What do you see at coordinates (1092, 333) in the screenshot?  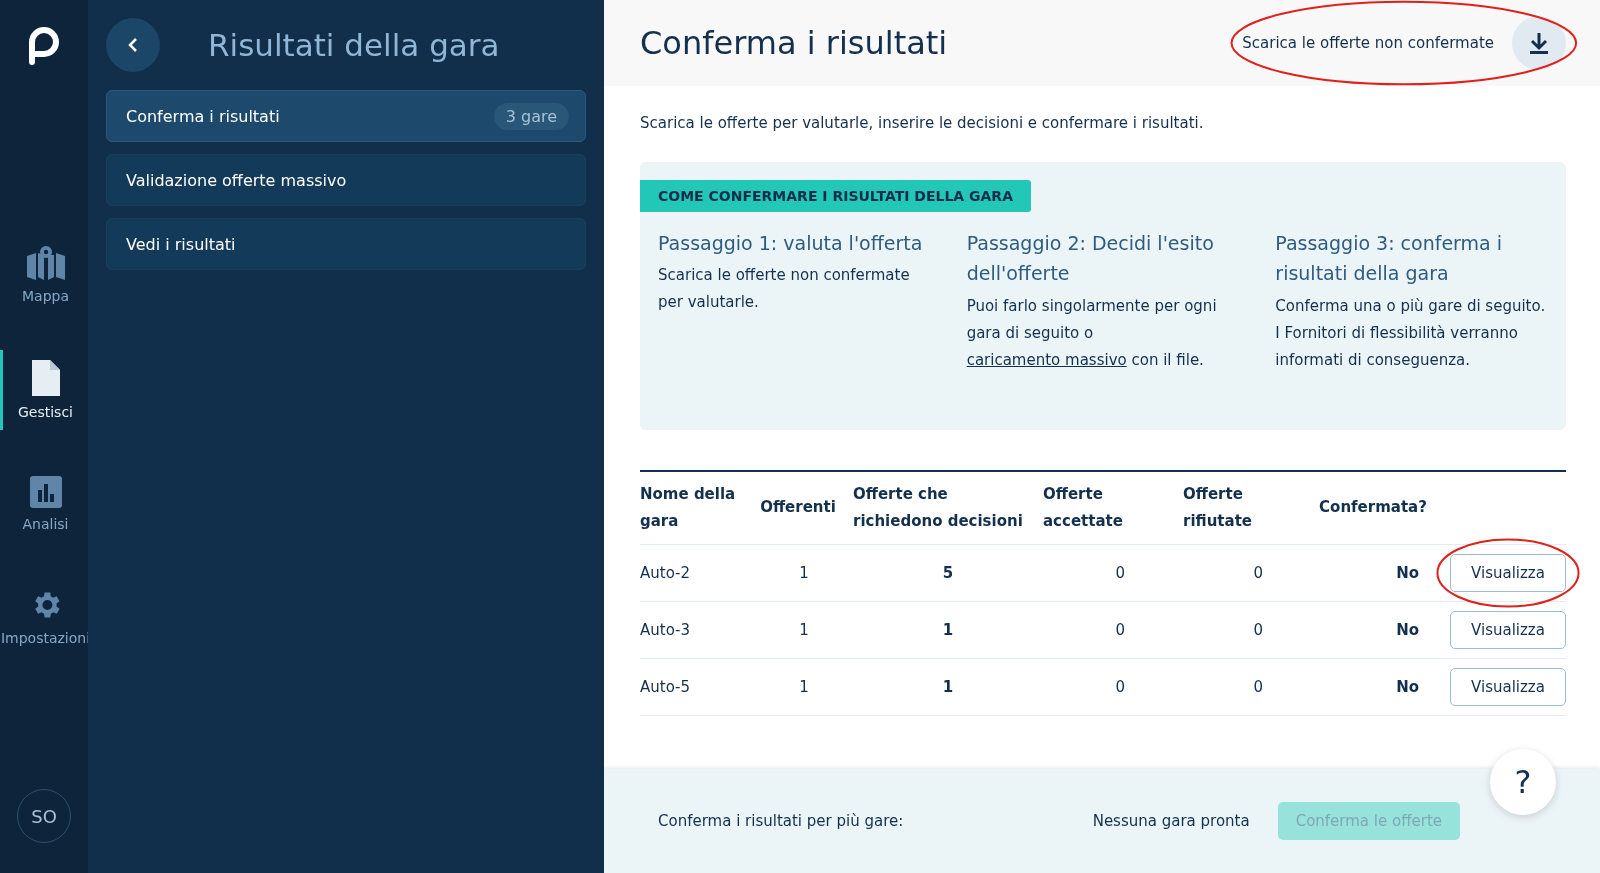 I see `step-text: Puoi farlo singolarmente per ogni gara di seguito o caricamento massivo con il file.` at bounding box center [1092, 333].